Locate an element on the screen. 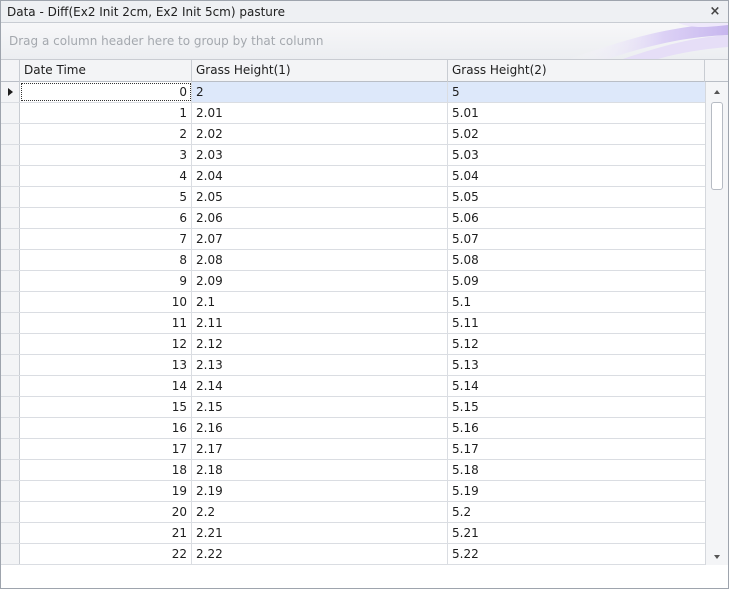 The width and height of the screenshot is (729, 589). cell-date-time: 13 is located at coordinates (106, 365).